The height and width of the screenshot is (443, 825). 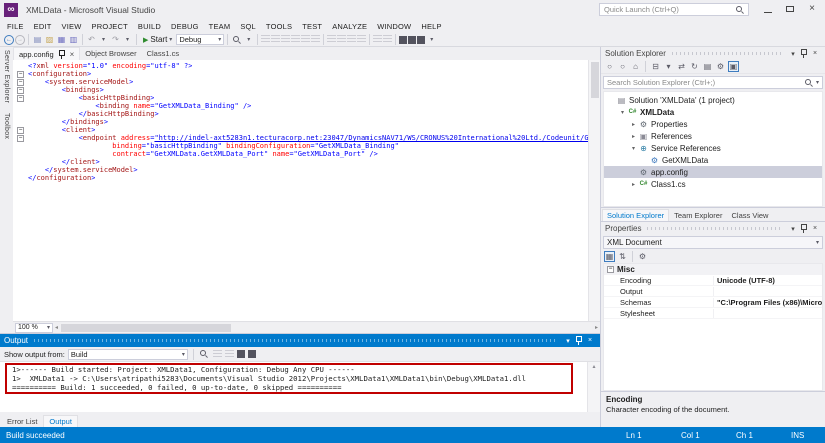 I want to click on tab-class1-cs: Class1.cs, so click(x=163, y=53).